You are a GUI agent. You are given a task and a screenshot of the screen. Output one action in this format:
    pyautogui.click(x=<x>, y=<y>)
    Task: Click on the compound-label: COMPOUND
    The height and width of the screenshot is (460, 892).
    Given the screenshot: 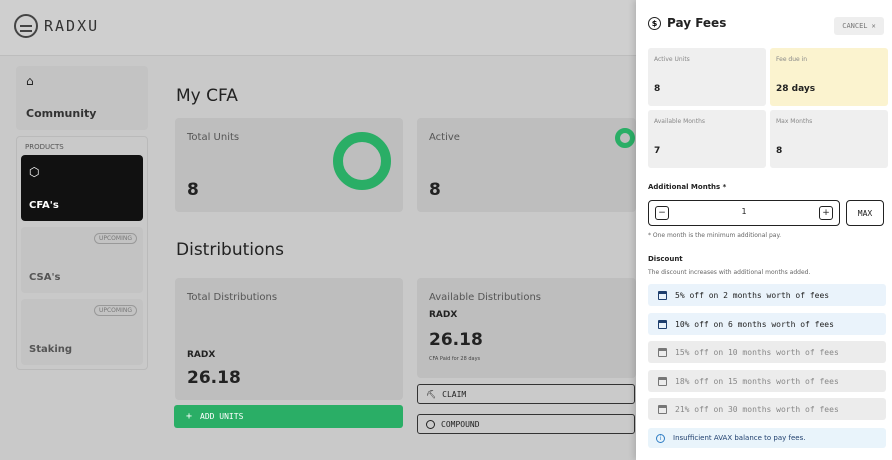 What is the action you would take?
    pyautogui.click(x=460, y=424)
    